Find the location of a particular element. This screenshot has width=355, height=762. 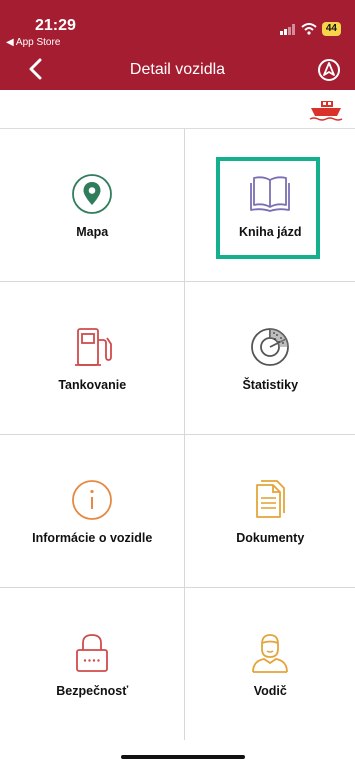

menu-item-label: Mapa is located at coordinates (92, 232).